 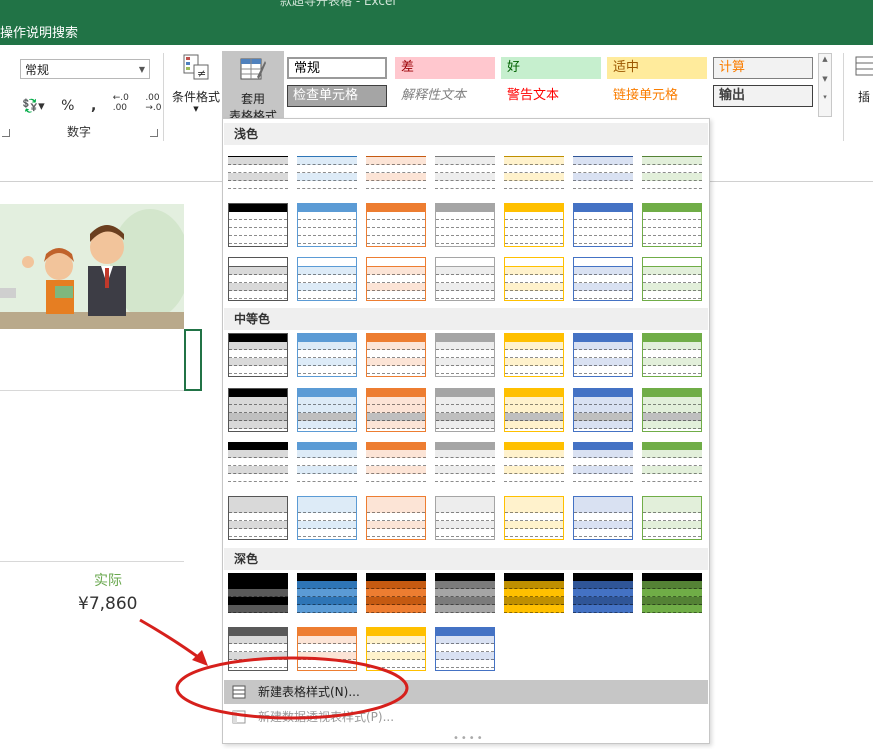 I want to click on cell-style-bad: 差, so click(x=445, y=68).